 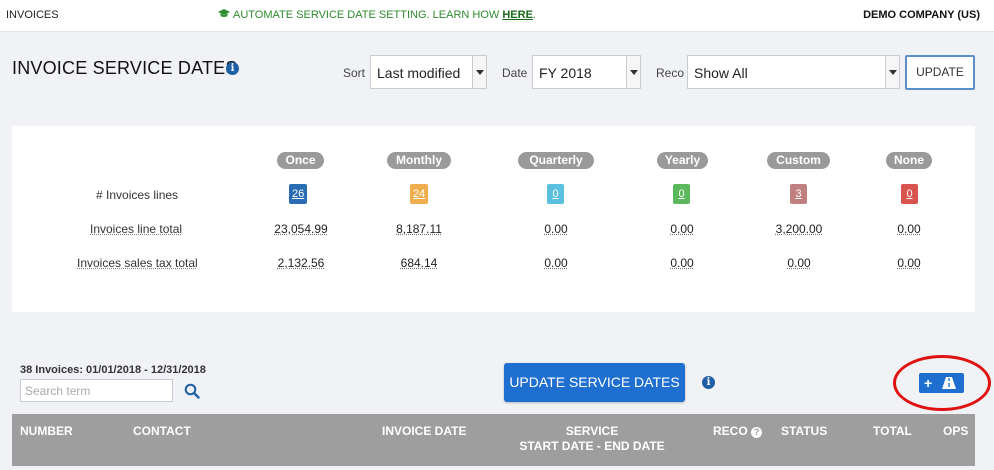 I want to click on sort-label: Sort, so click(x=354, y=73).